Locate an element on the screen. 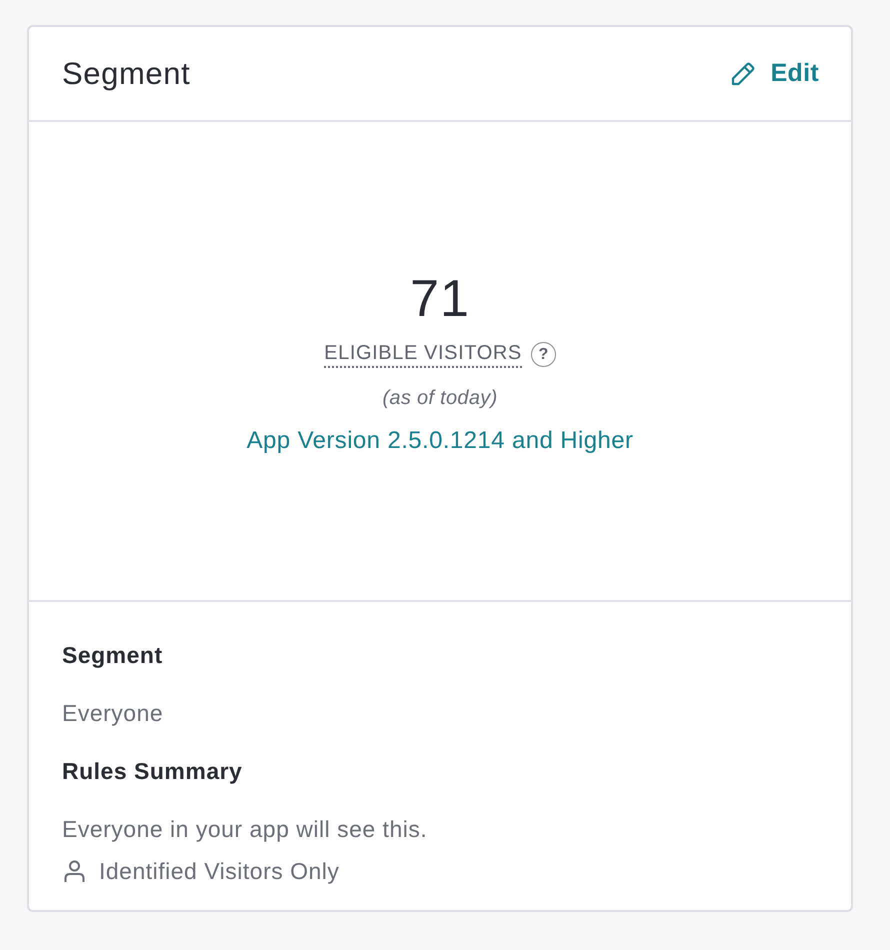  rule-text: Identified Visitors Only is located at coordinates (219, 871).